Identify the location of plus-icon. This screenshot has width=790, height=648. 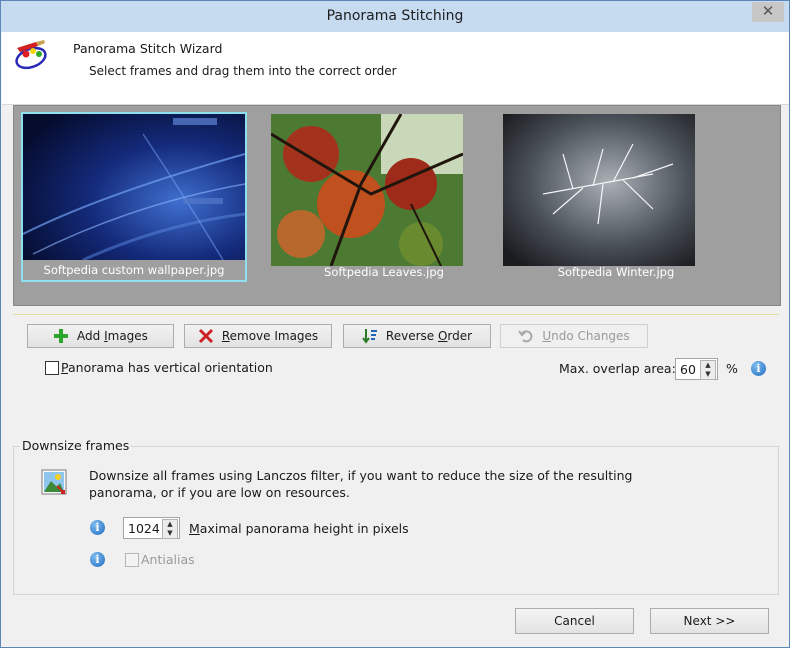
(61, 336).